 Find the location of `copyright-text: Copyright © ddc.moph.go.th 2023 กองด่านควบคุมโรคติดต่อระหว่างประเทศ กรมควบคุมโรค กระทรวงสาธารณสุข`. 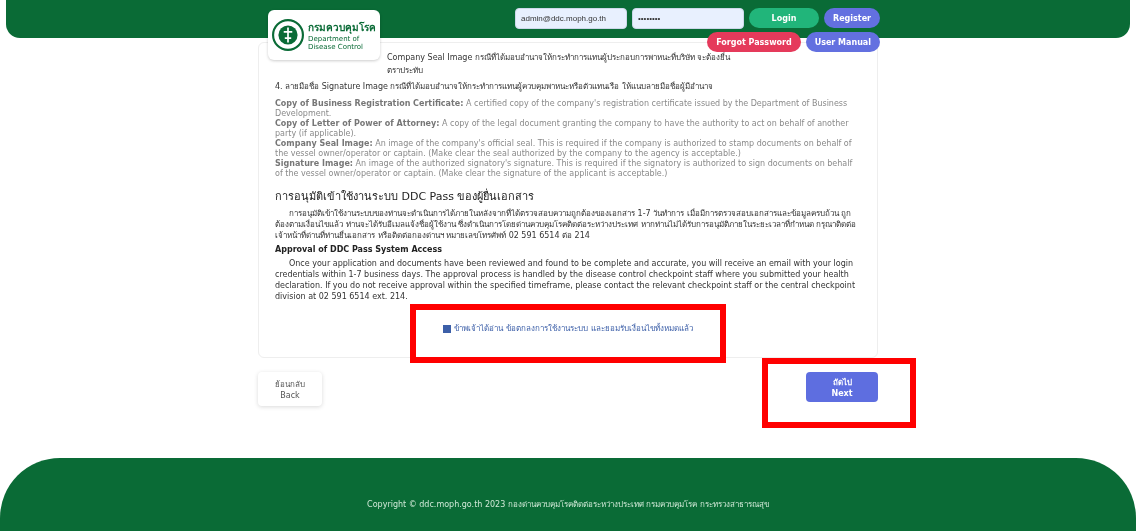

copyright-text: Copyright © ddc.moph.go.th 2023 กองด่านควบคุมโรคติดต่อระหว่างประเทศ กรมควบคุมโรค กระทรวงสาธารณสุข is located at coordinates (568, 505).